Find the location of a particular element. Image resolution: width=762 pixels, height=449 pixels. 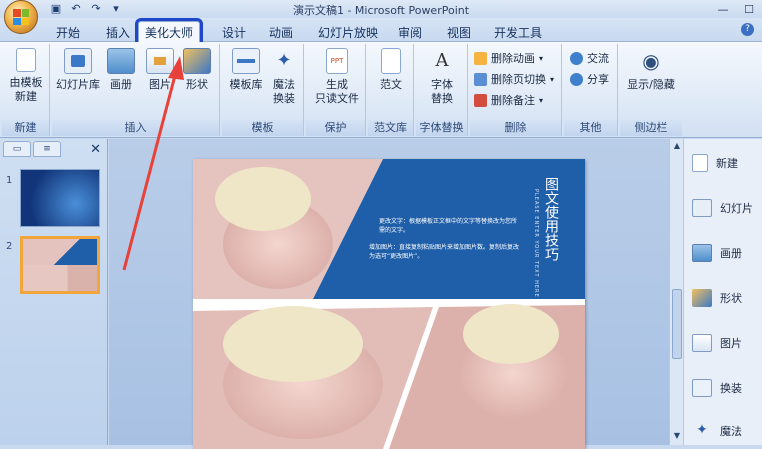

sidebar-item-shape: 形状 is located at coordinates (723, 298).